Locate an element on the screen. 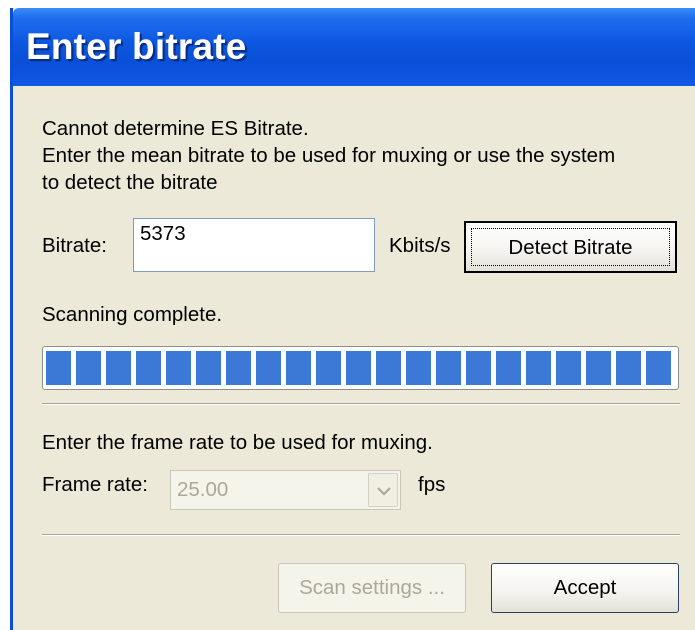 Image resolution: width=695 pixels, height=630 pixels. detect-bitrate-button: Detect Bitrate is located at coordinates (570, 247).